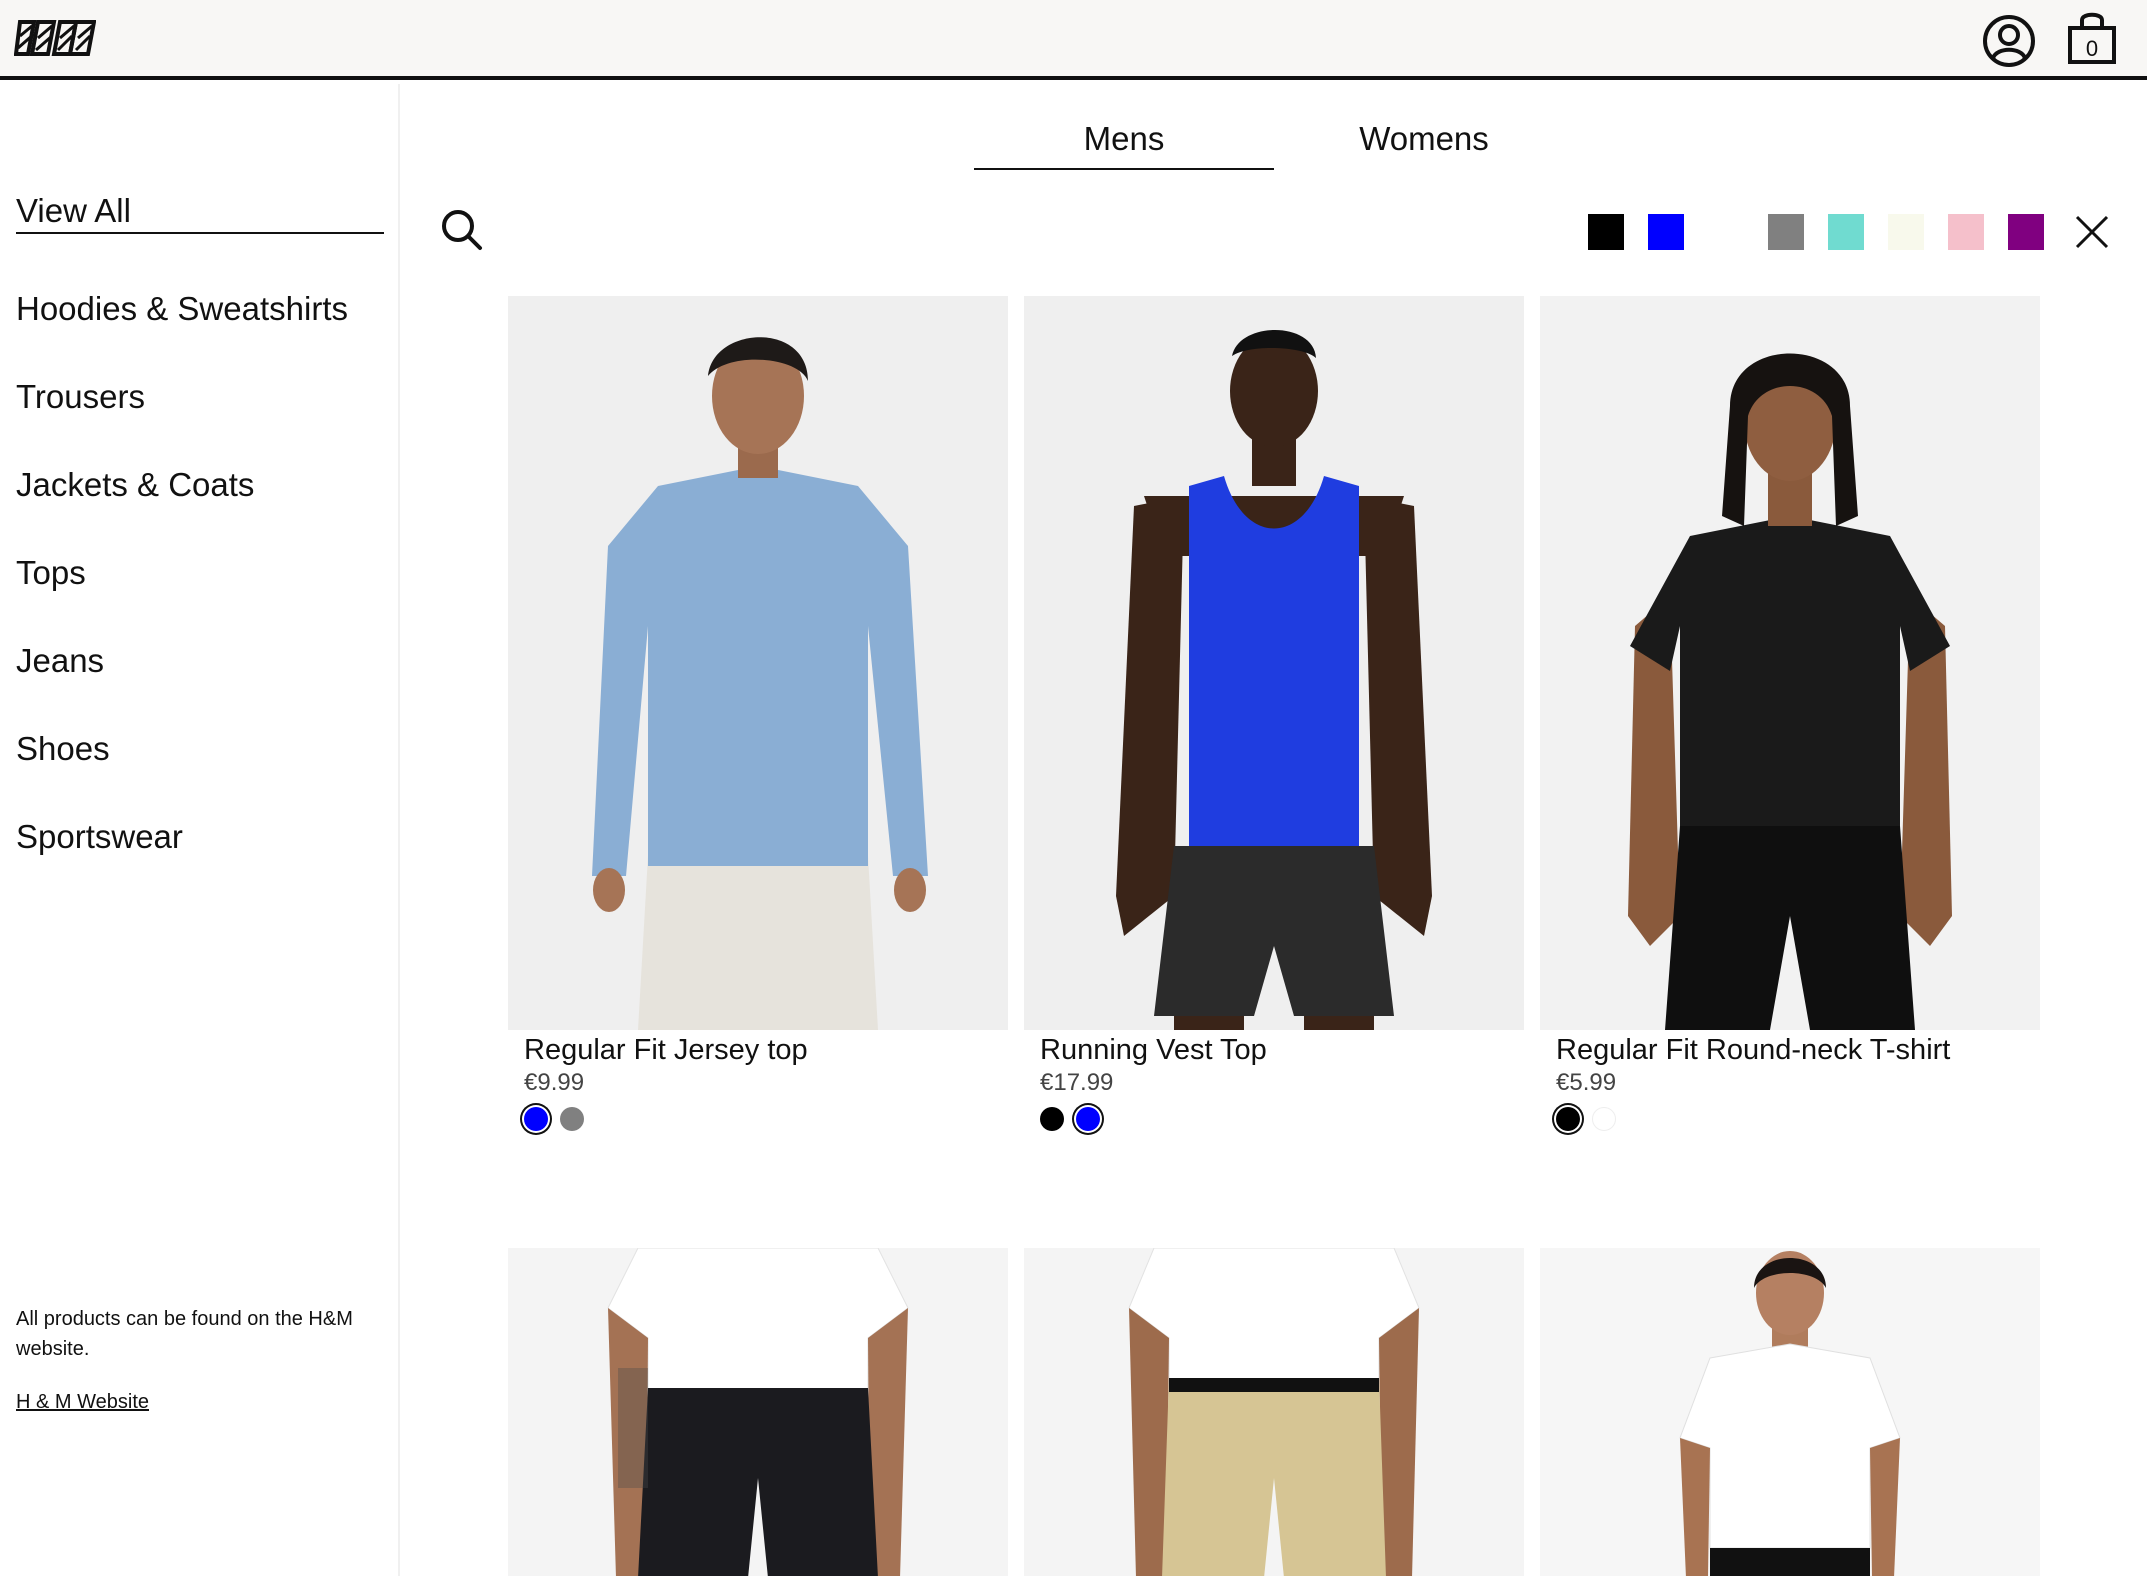 This screenshot has height=1576, width=2147. Describe the element at coordinates (55, 38) in the screenshot. I see `brand-logo` at that location.